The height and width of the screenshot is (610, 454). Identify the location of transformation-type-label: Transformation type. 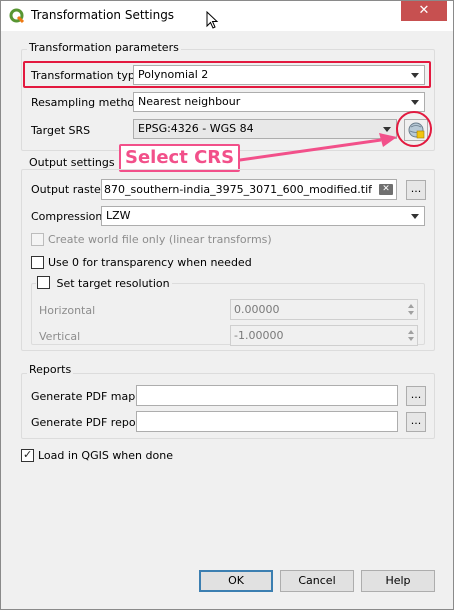
(86, 75).